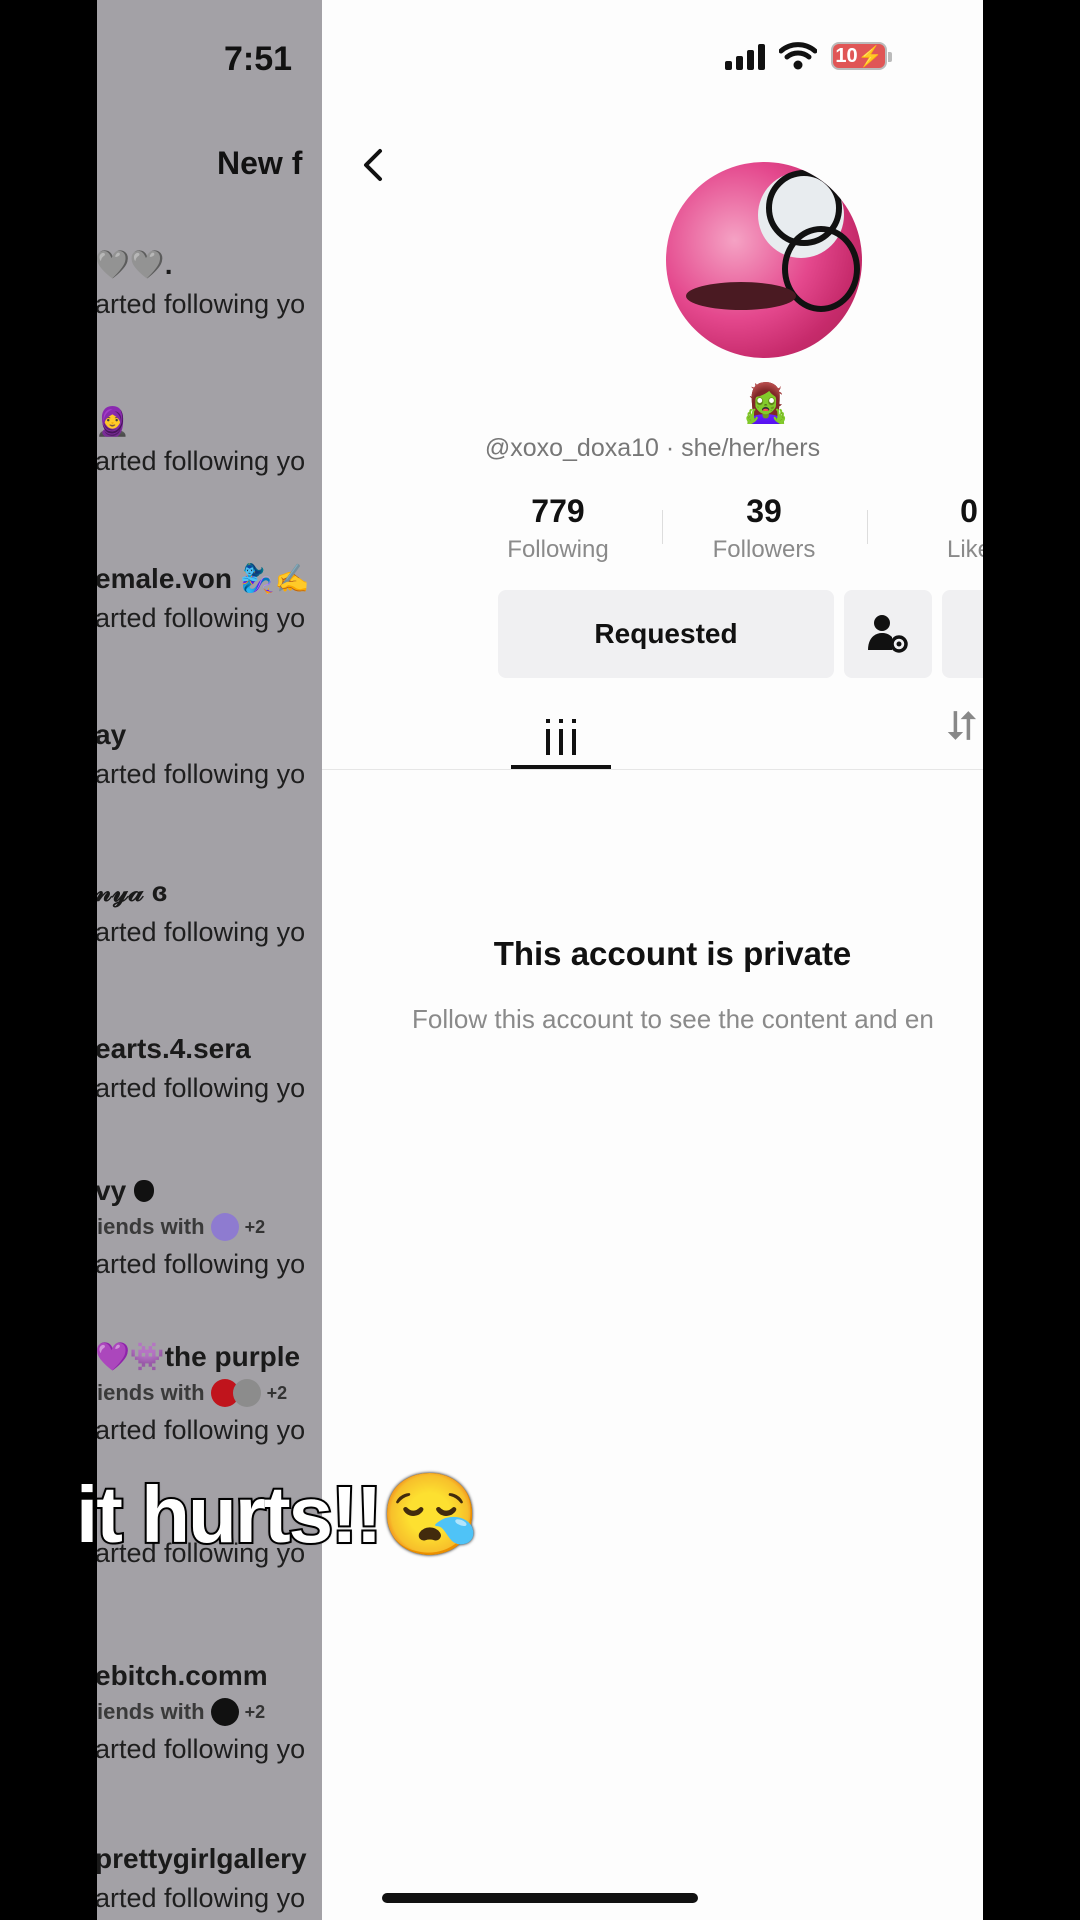  I want to click on notification-name: vy, so click(209, 1191).